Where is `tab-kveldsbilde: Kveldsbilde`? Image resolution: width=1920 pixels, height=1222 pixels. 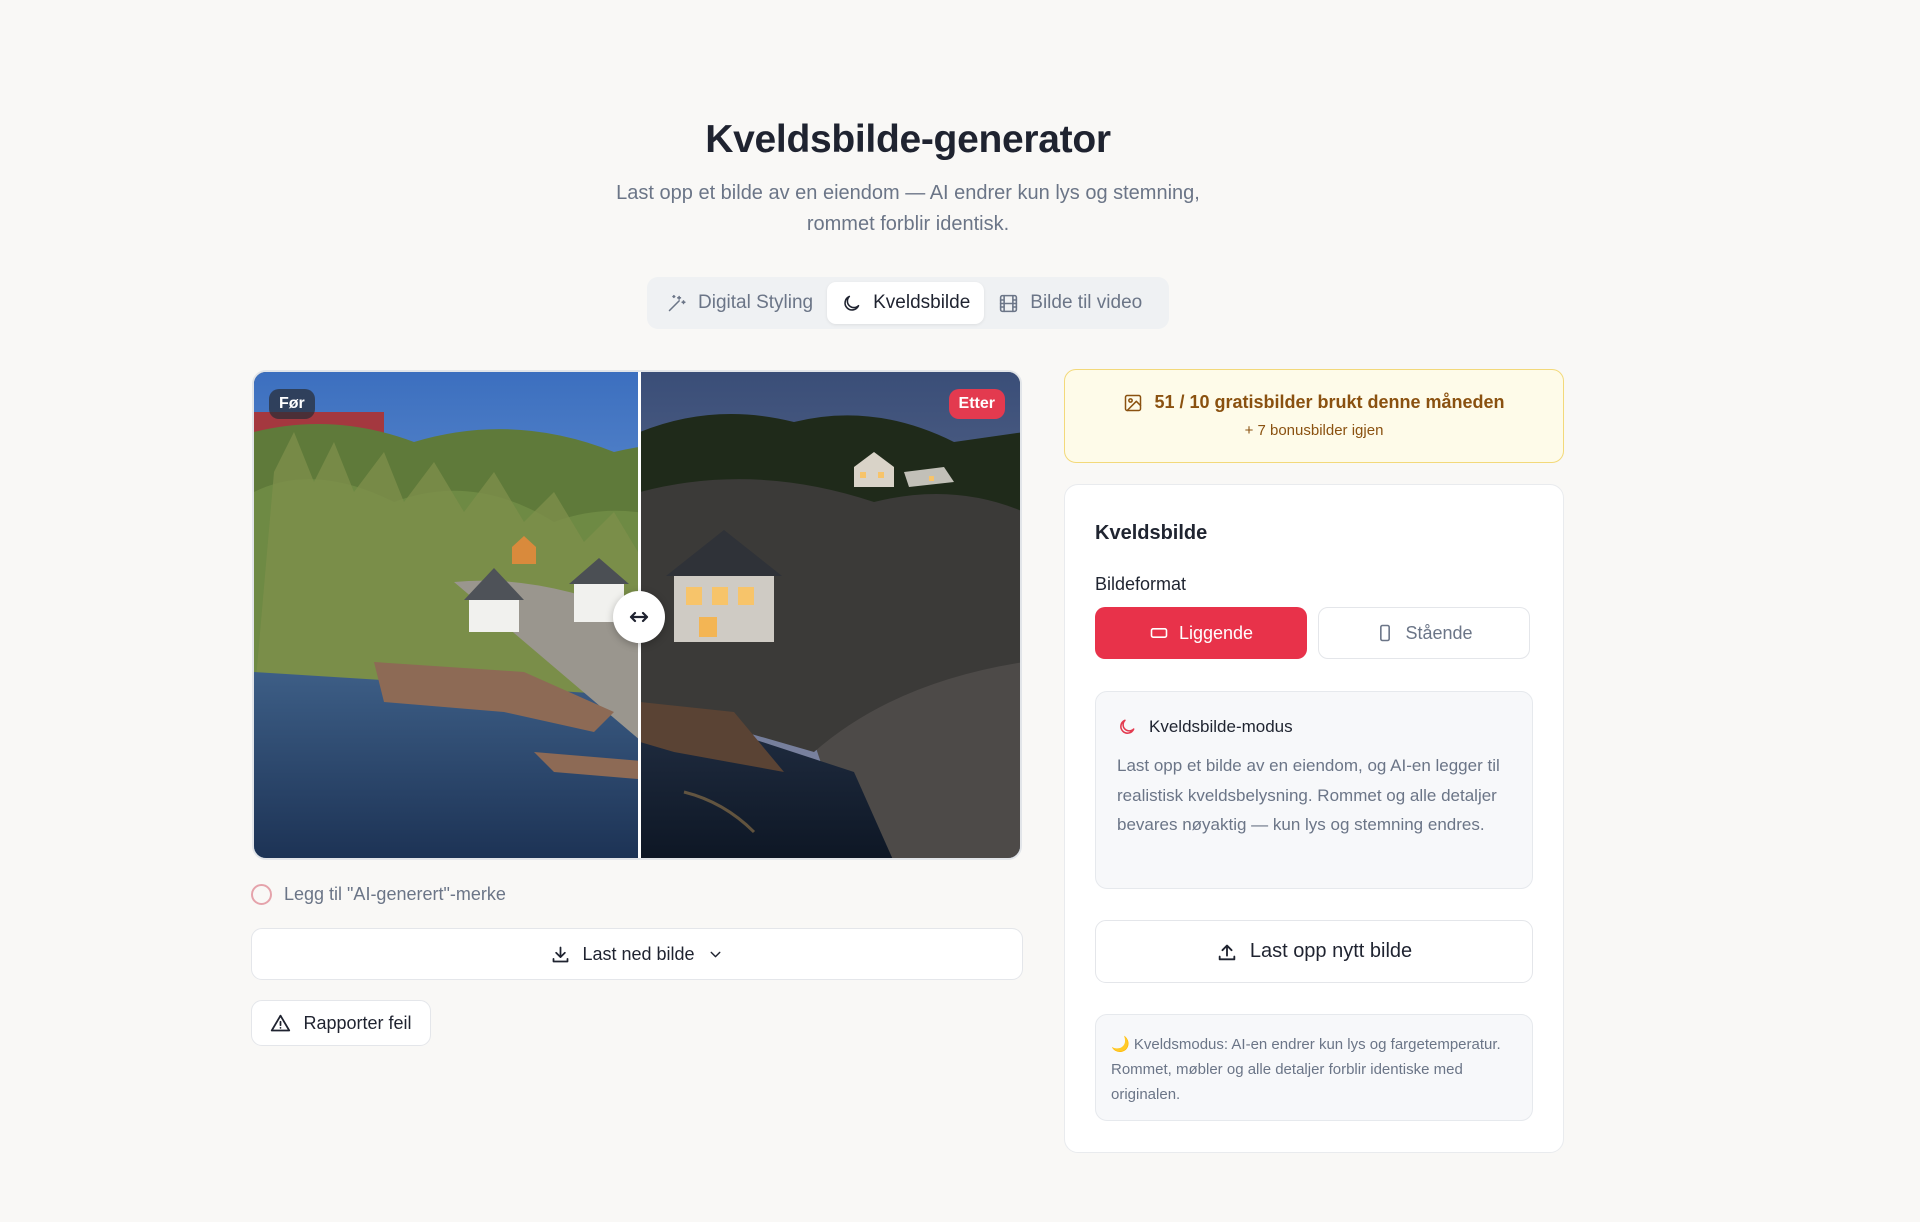 tab-kveldsbilde: Kveldsbilde is located at coordinates (906, 303).